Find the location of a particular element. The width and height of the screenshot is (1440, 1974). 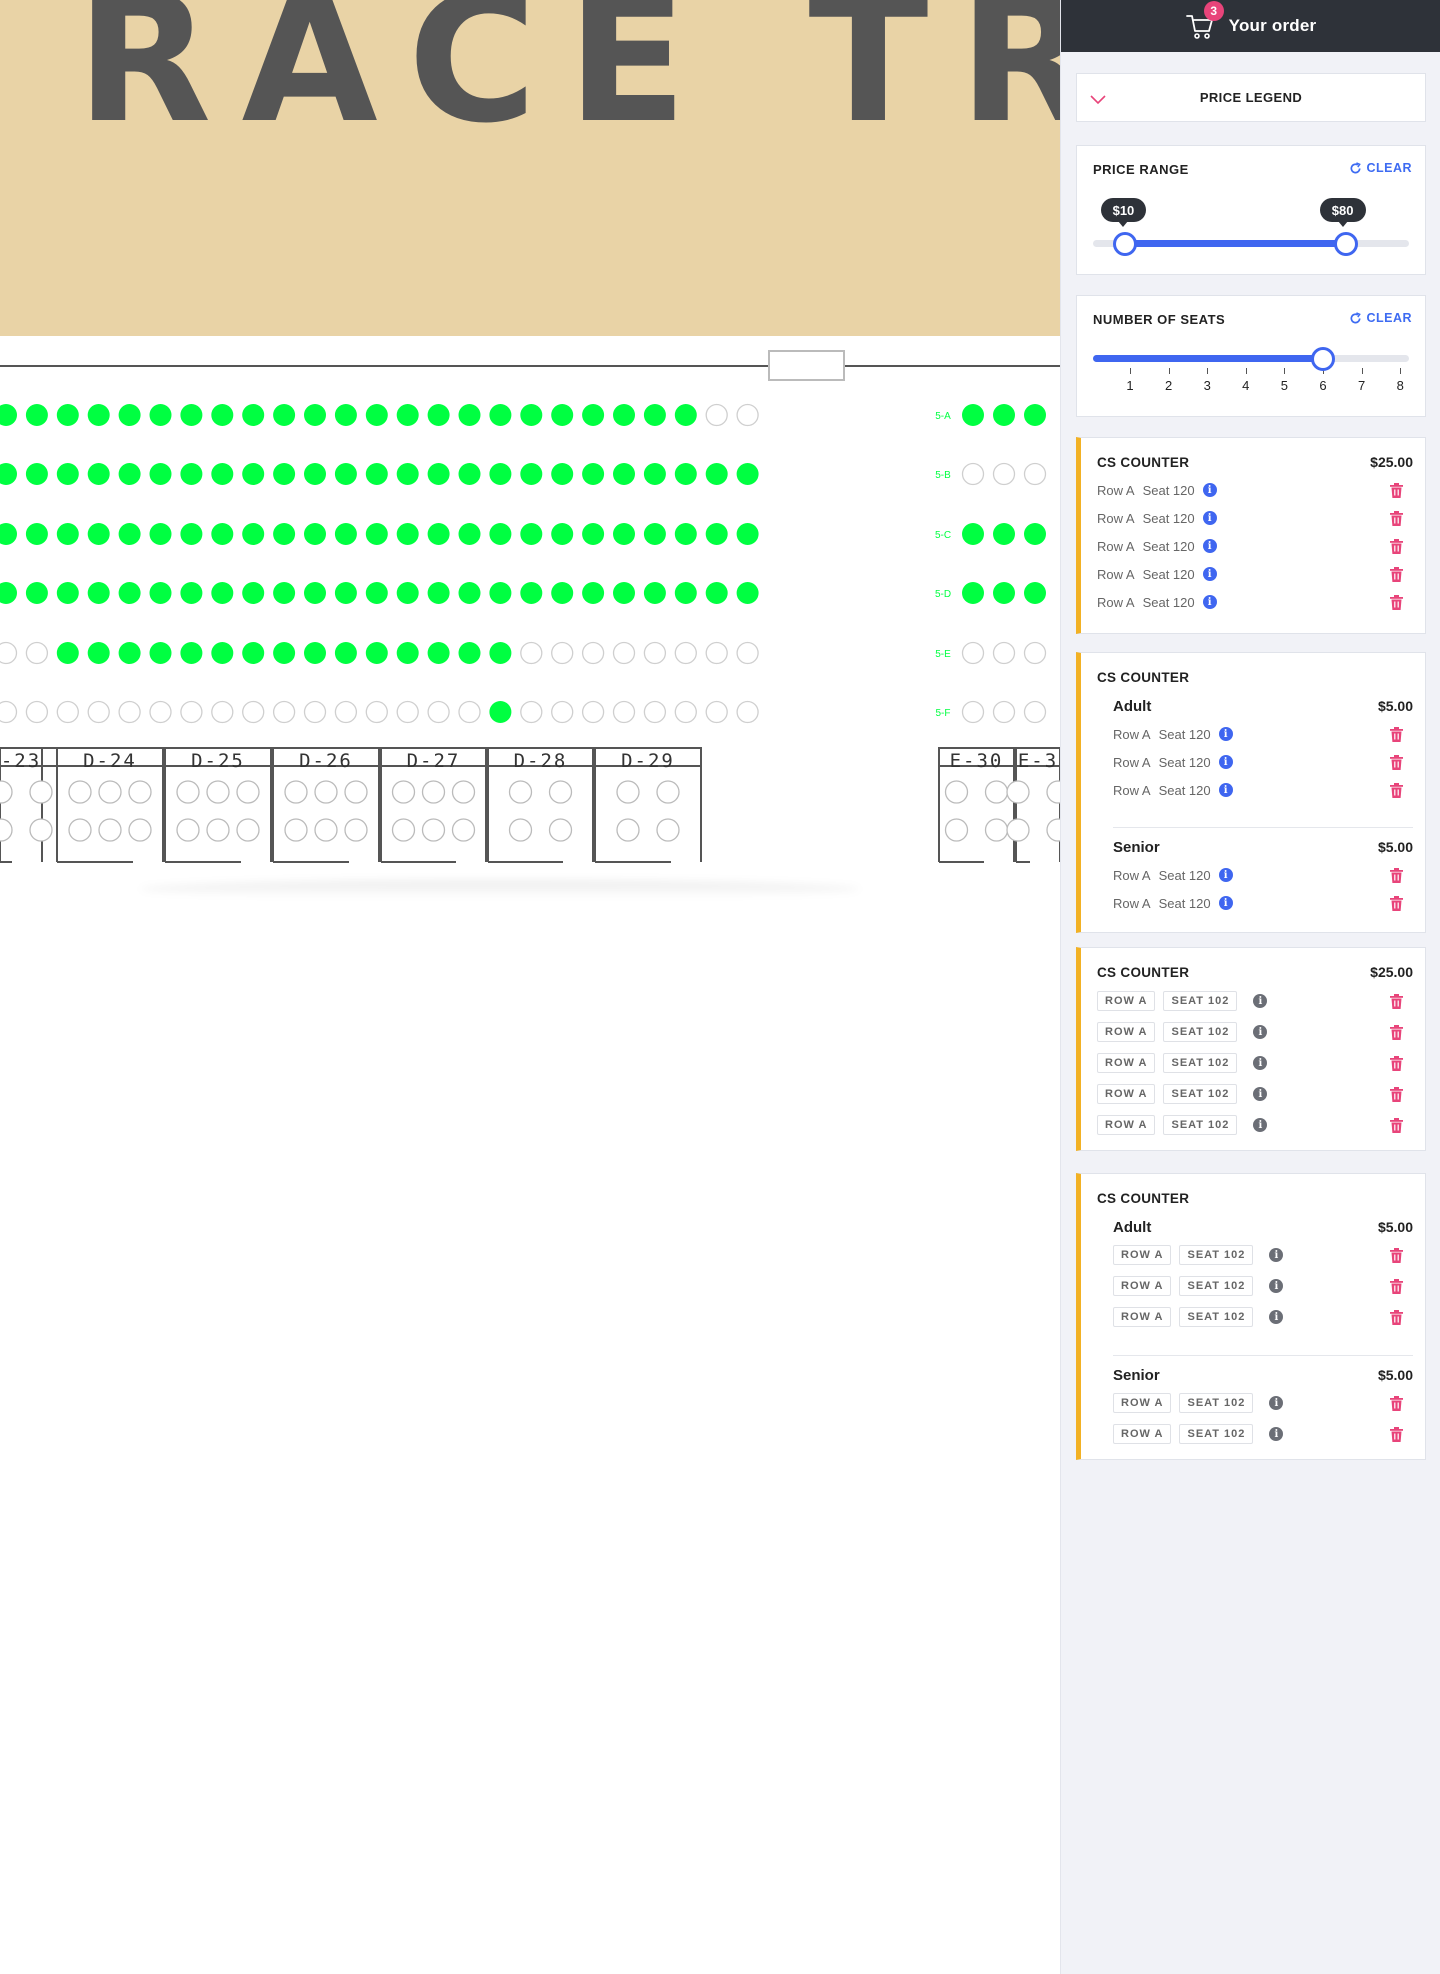

number-of-seats-handle is located at coordinates (1323, 359).